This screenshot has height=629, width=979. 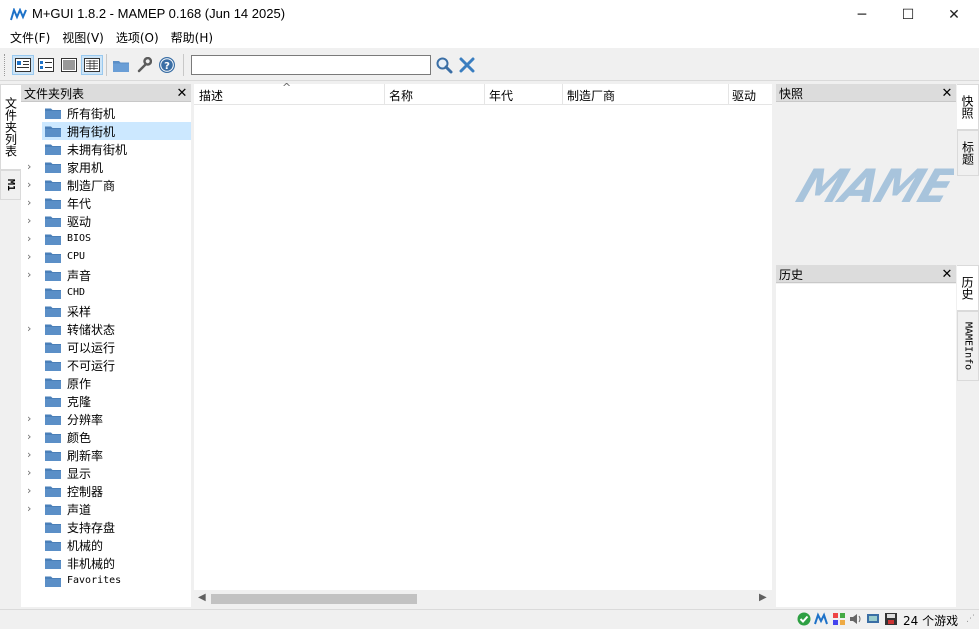 What do you see at coordinates (106, 203) in the screenshot?
I see `folder-item: › 年代` at bounding box center [106, 203].